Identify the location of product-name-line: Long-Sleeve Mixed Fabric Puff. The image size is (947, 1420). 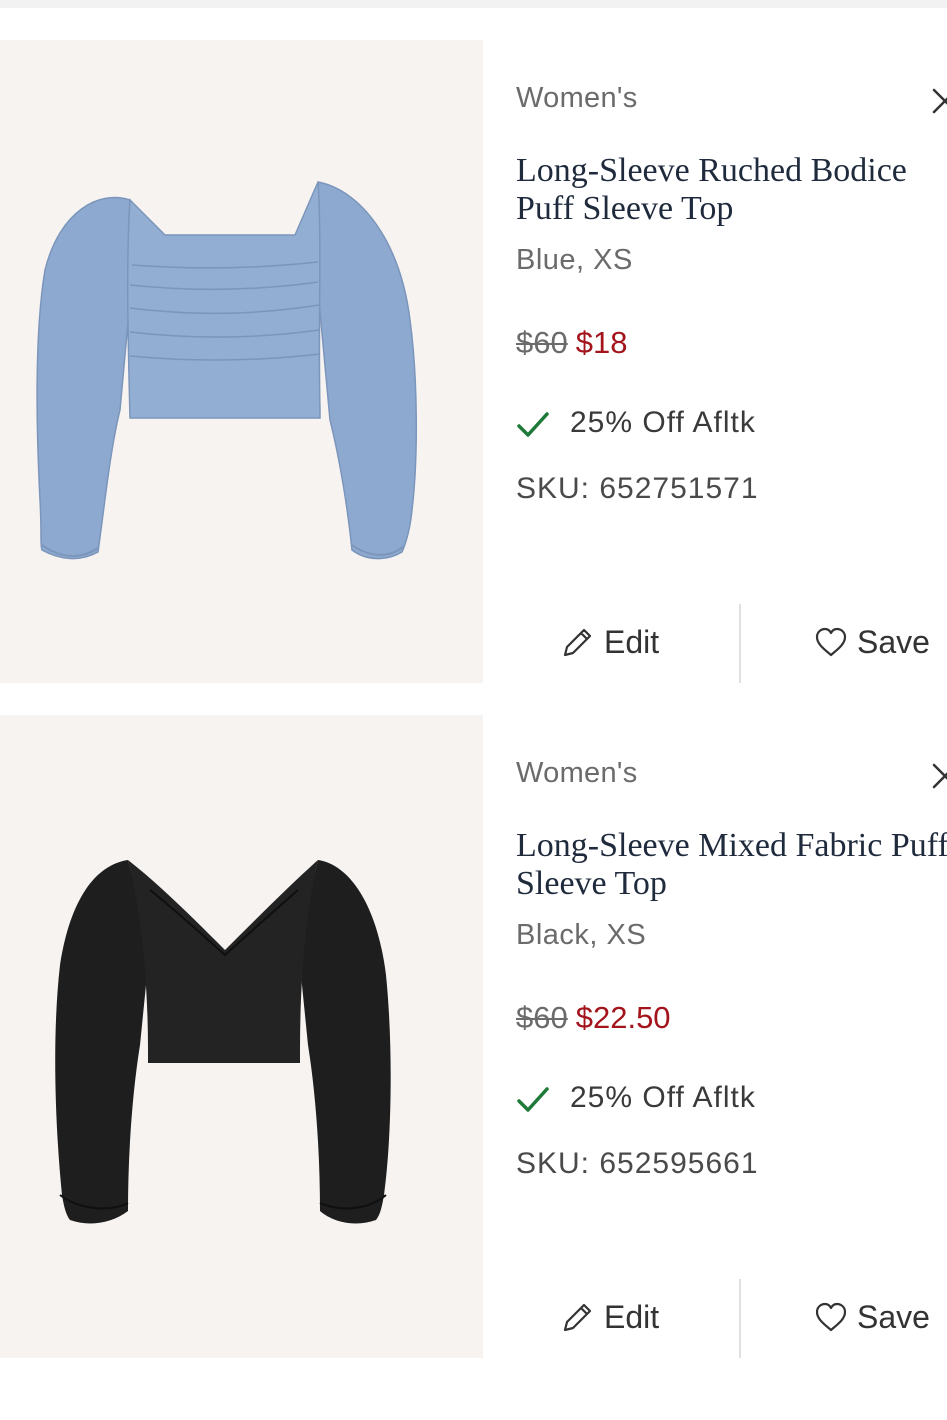
(731, 845).